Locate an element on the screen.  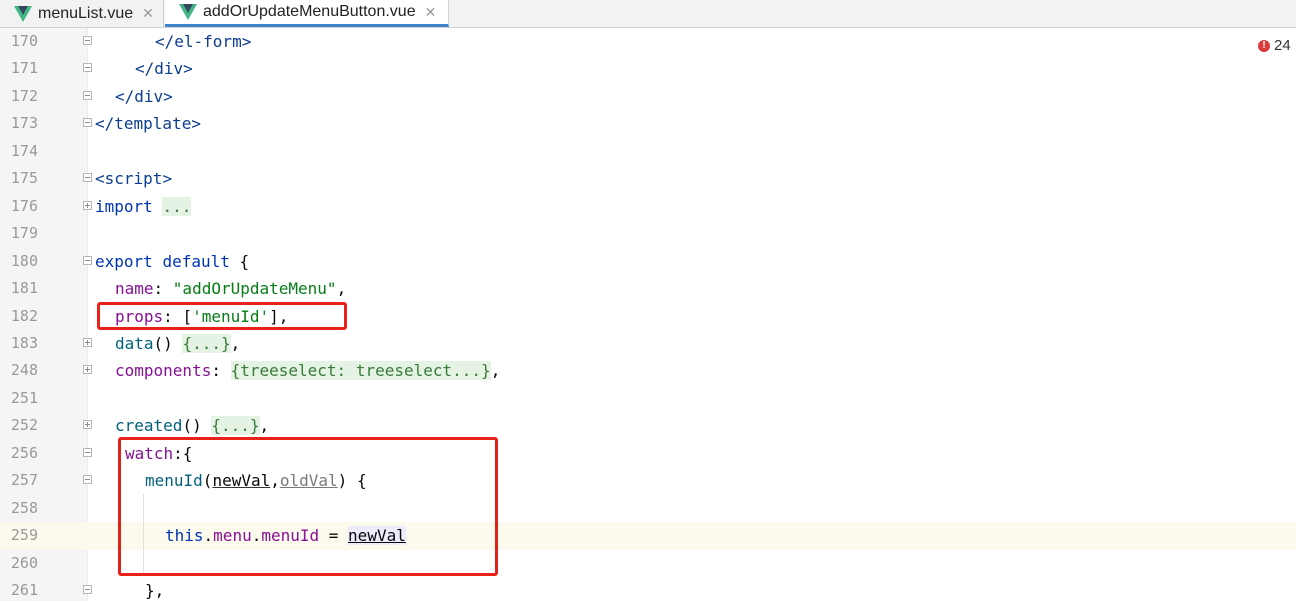
code-line: 175 <script> is located at coordinates (648, 178).